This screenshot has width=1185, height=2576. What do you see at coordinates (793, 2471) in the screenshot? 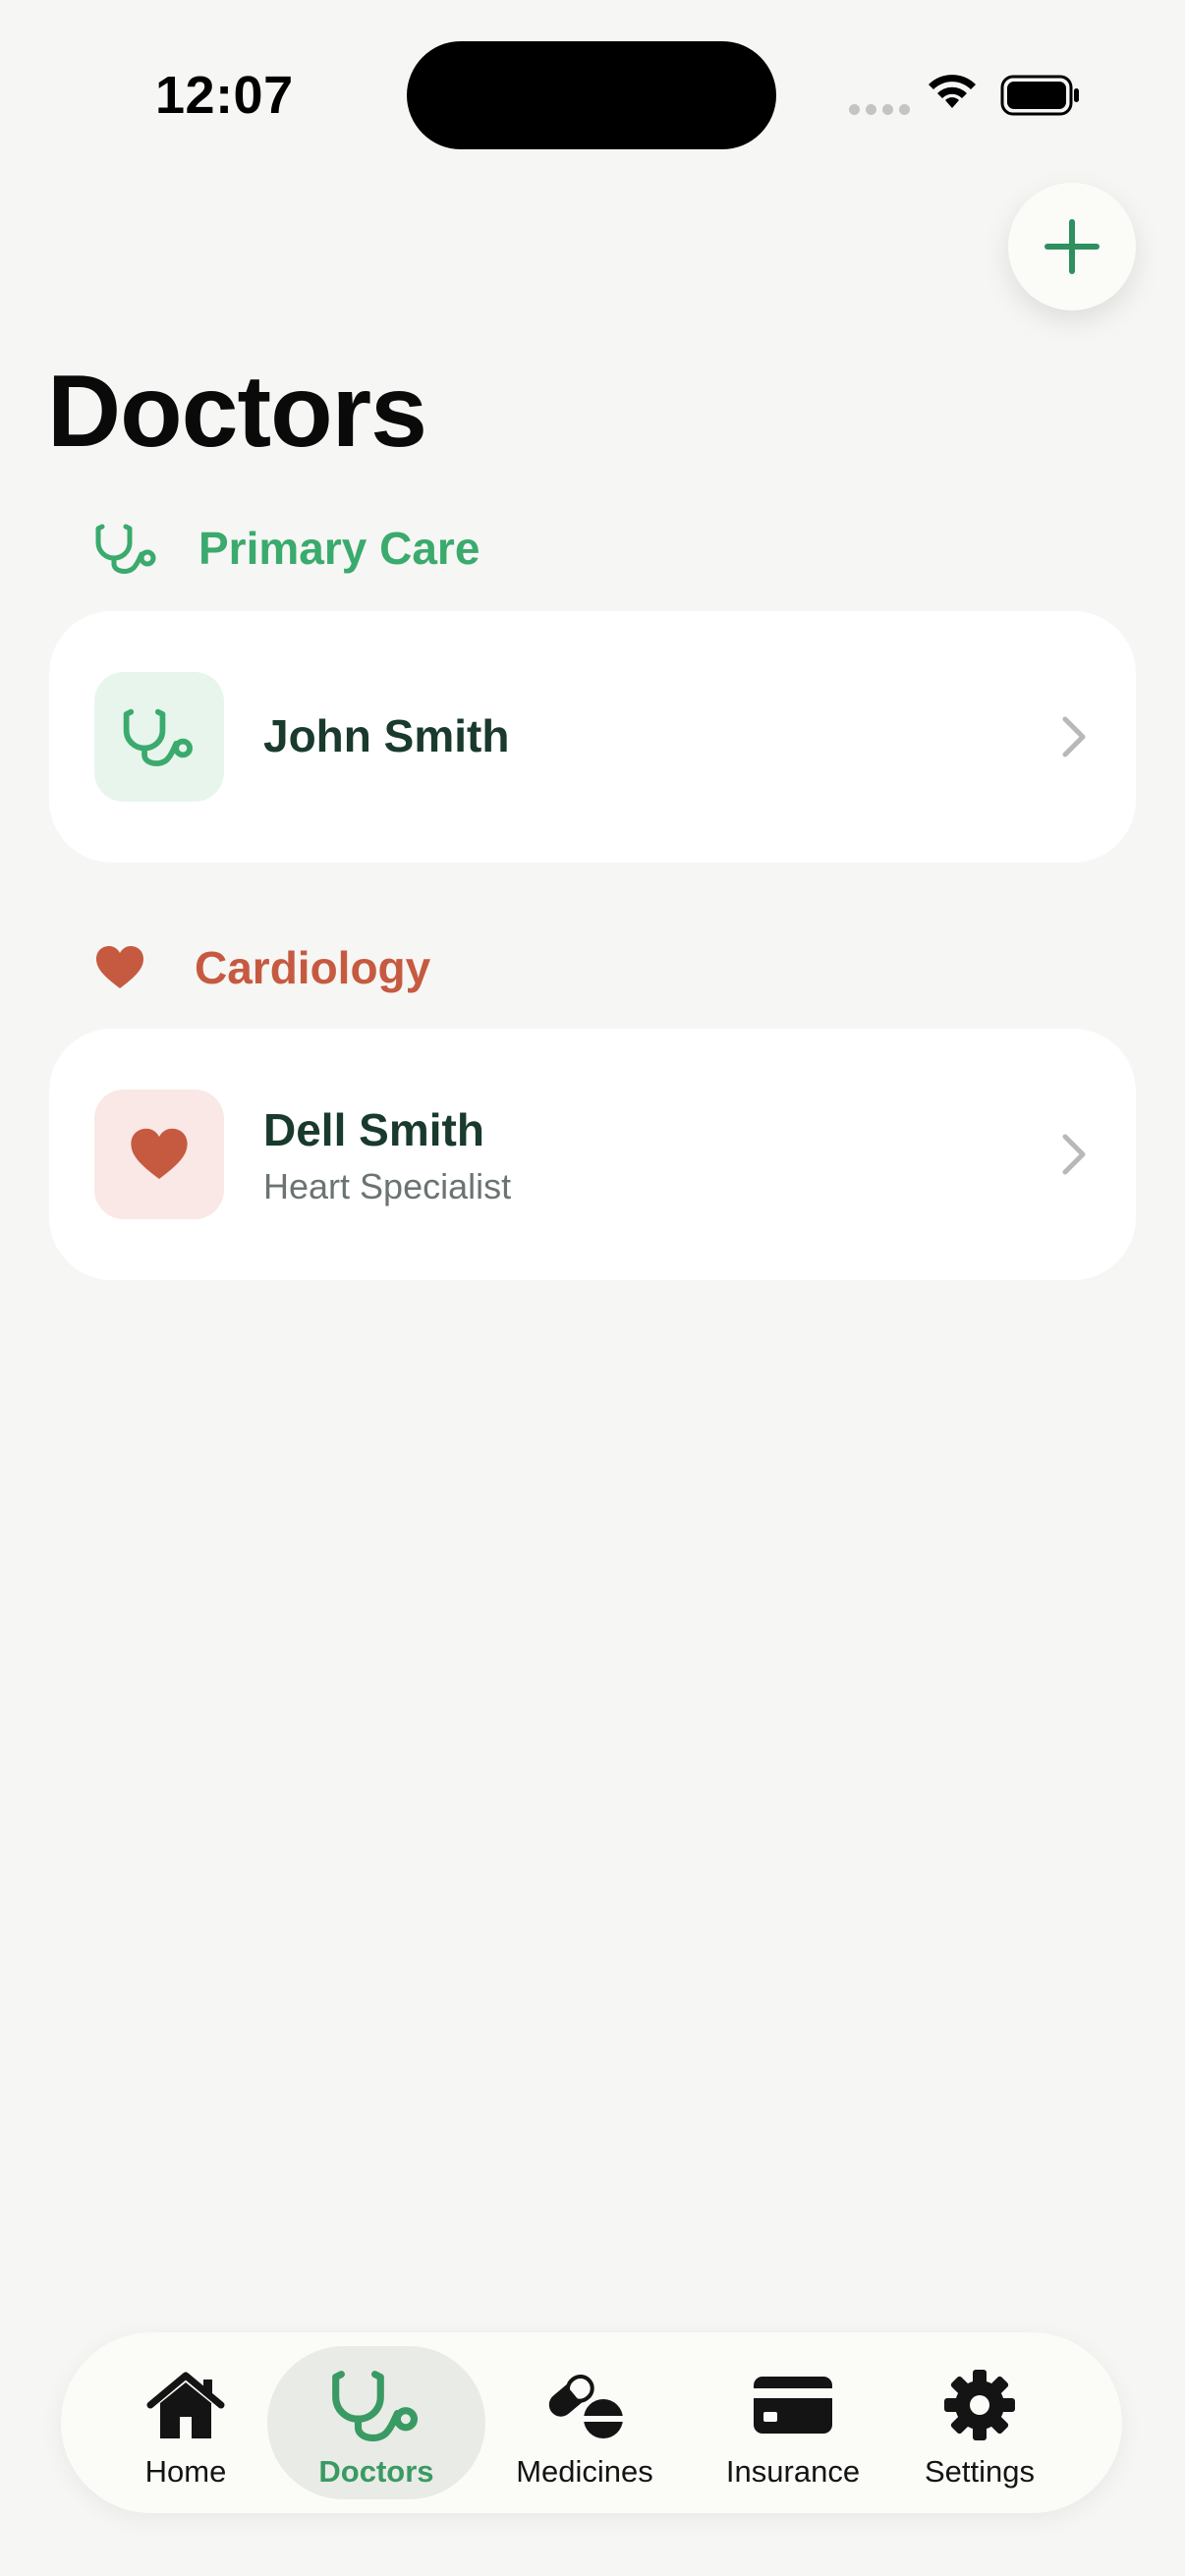
I see `tab-label: Insurance` at bounding box center [793, 2471].